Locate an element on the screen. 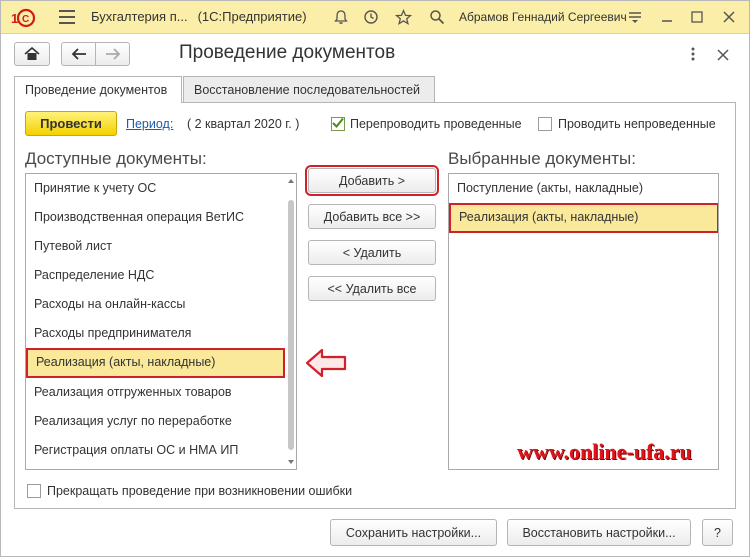  settings-menu-icon is located at coordinates (635, 17).